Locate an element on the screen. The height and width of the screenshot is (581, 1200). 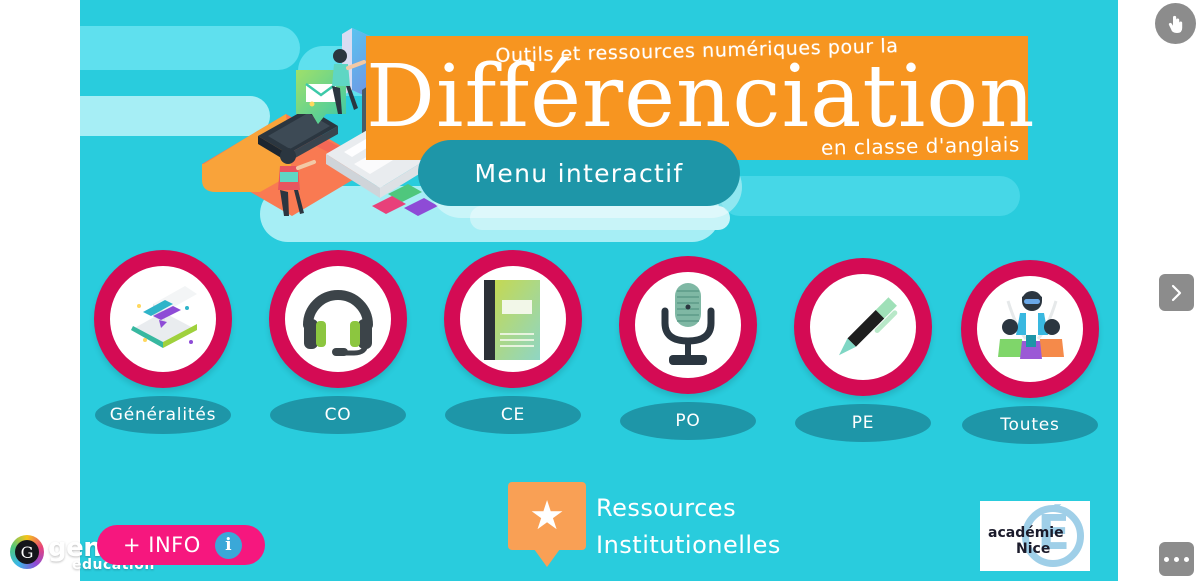
pe-button is located at coordinates (863, 327).